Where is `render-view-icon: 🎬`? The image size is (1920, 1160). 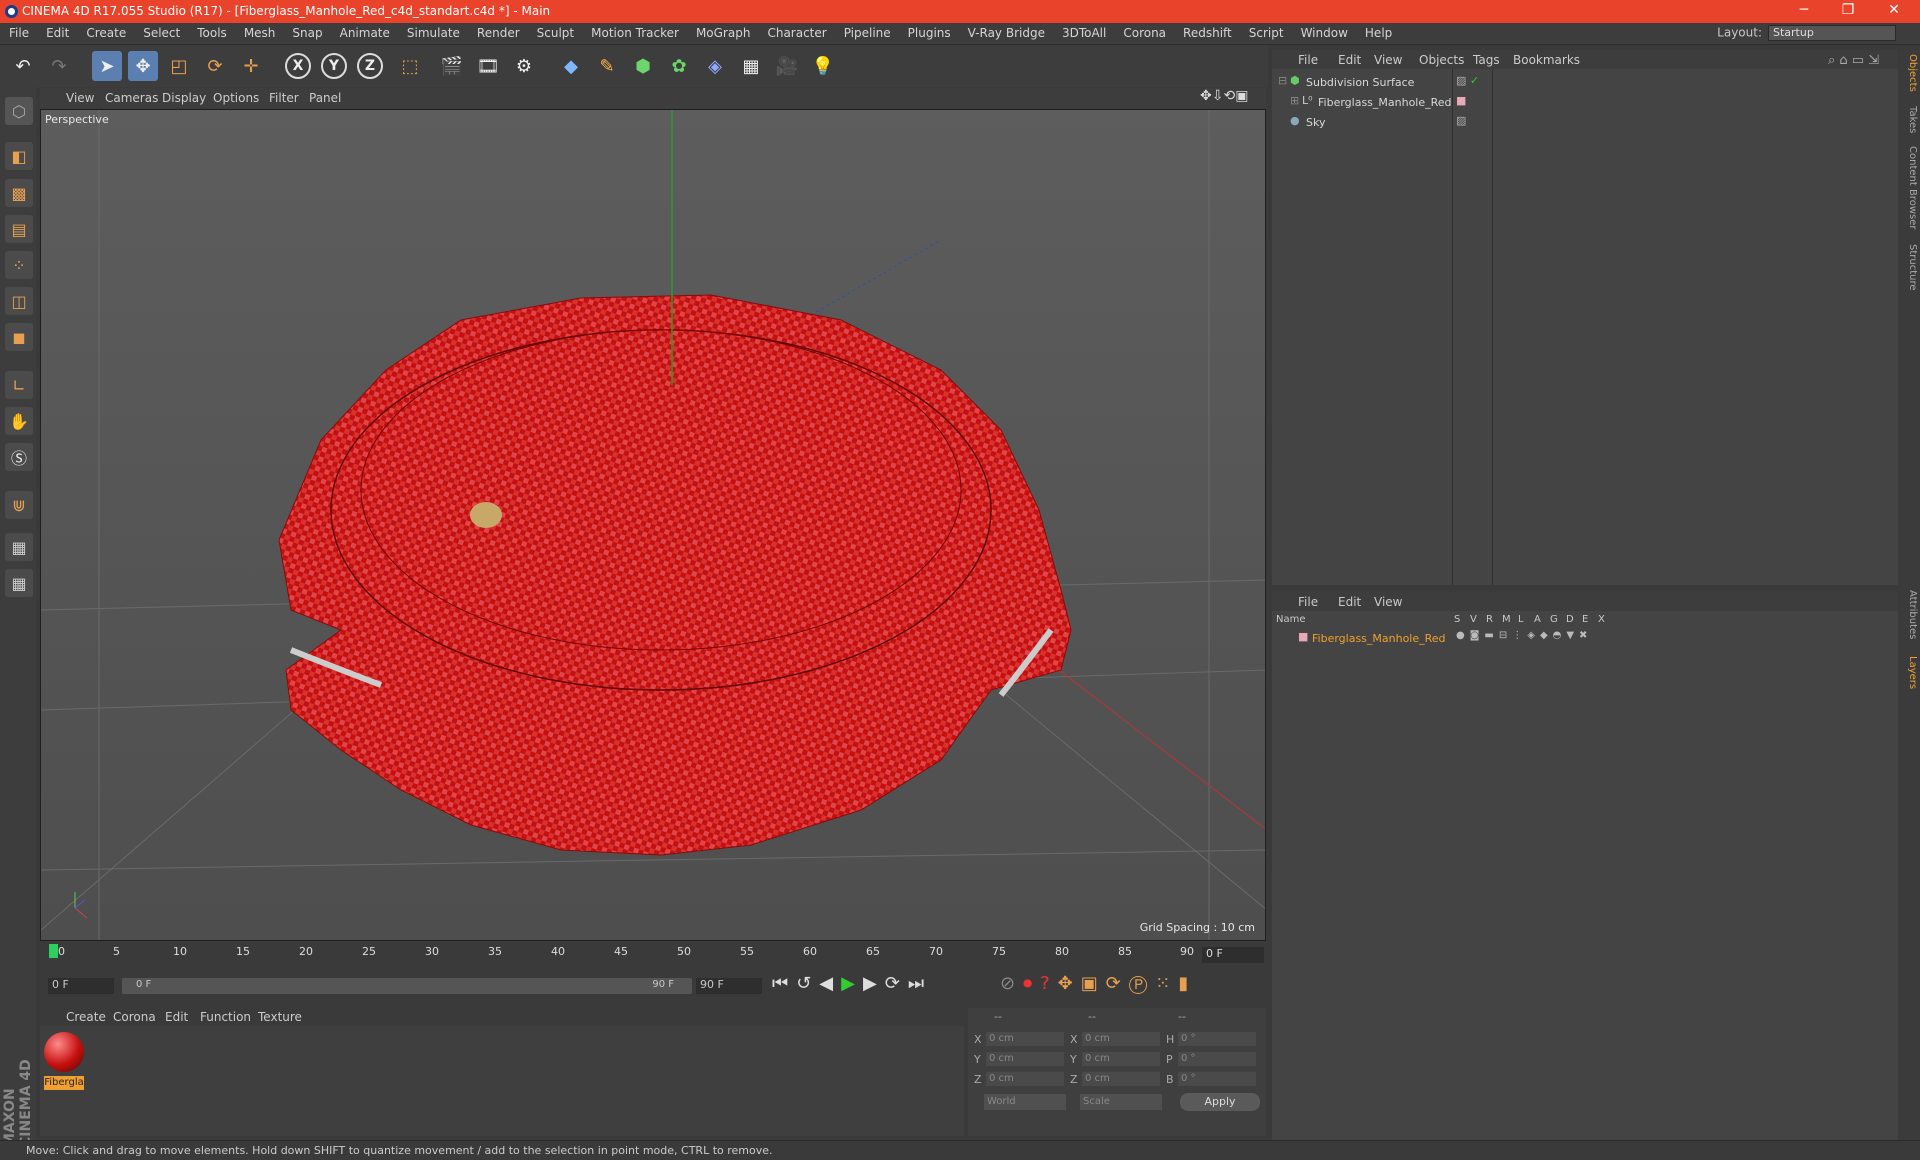
render-view-icon: 🎬 is located at coordinates (452, 66).